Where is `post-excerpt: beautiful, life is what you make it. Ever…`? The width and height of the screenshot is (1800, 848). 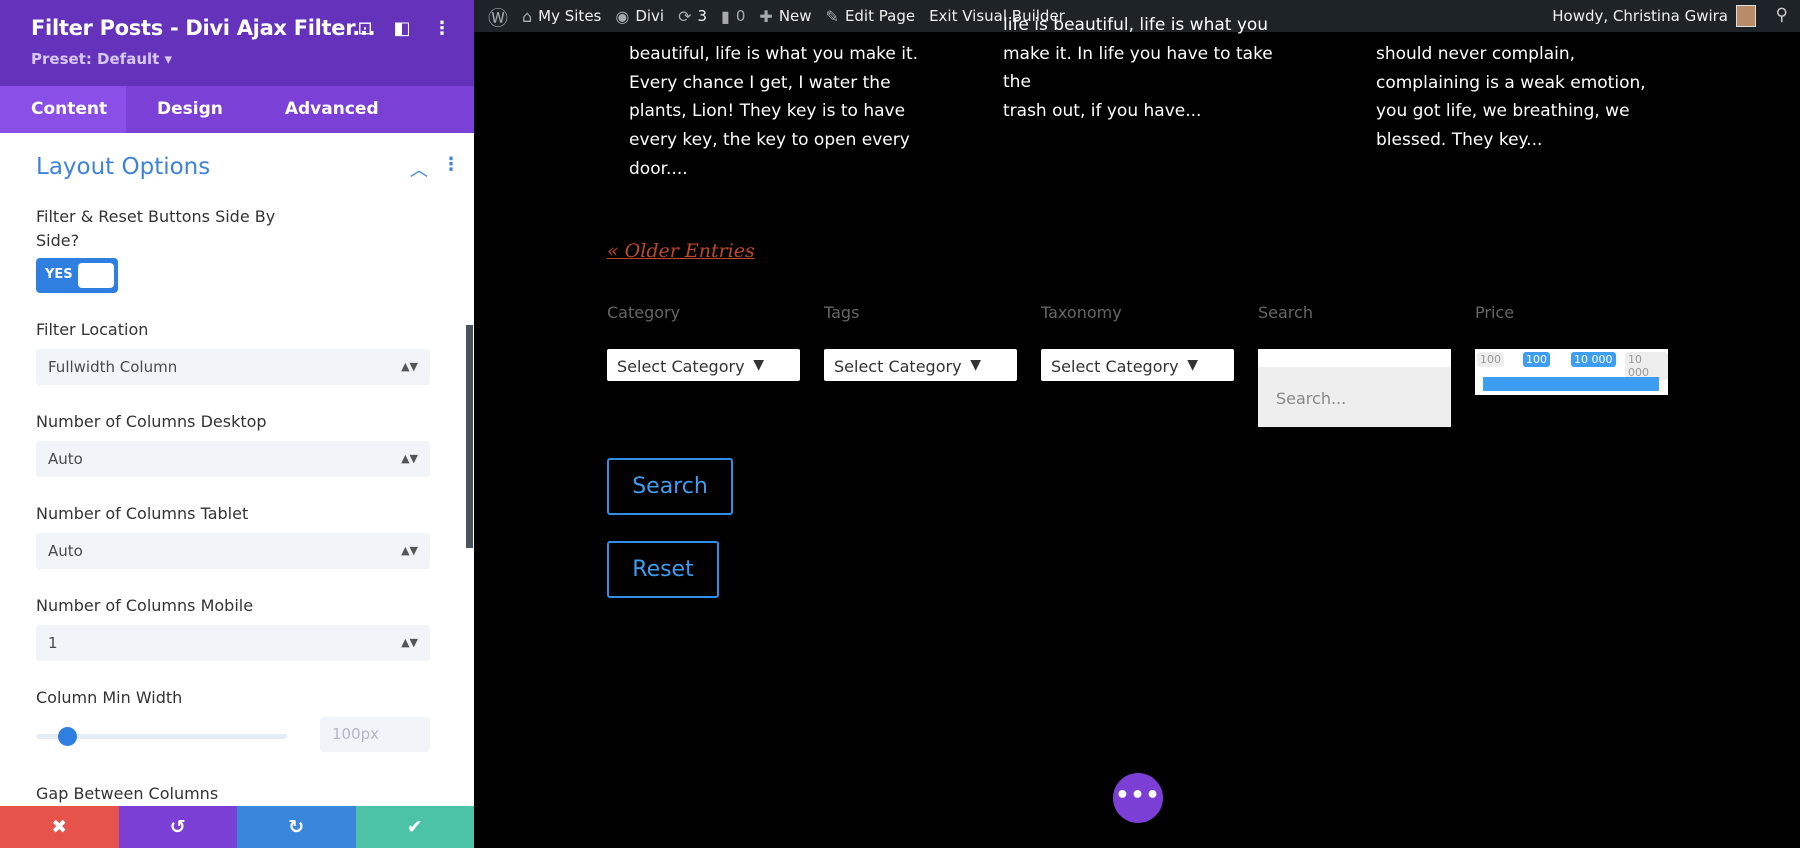
post-excerpt: beautiful, life is what you make it. Ever… is located at coordinates (774, 112).